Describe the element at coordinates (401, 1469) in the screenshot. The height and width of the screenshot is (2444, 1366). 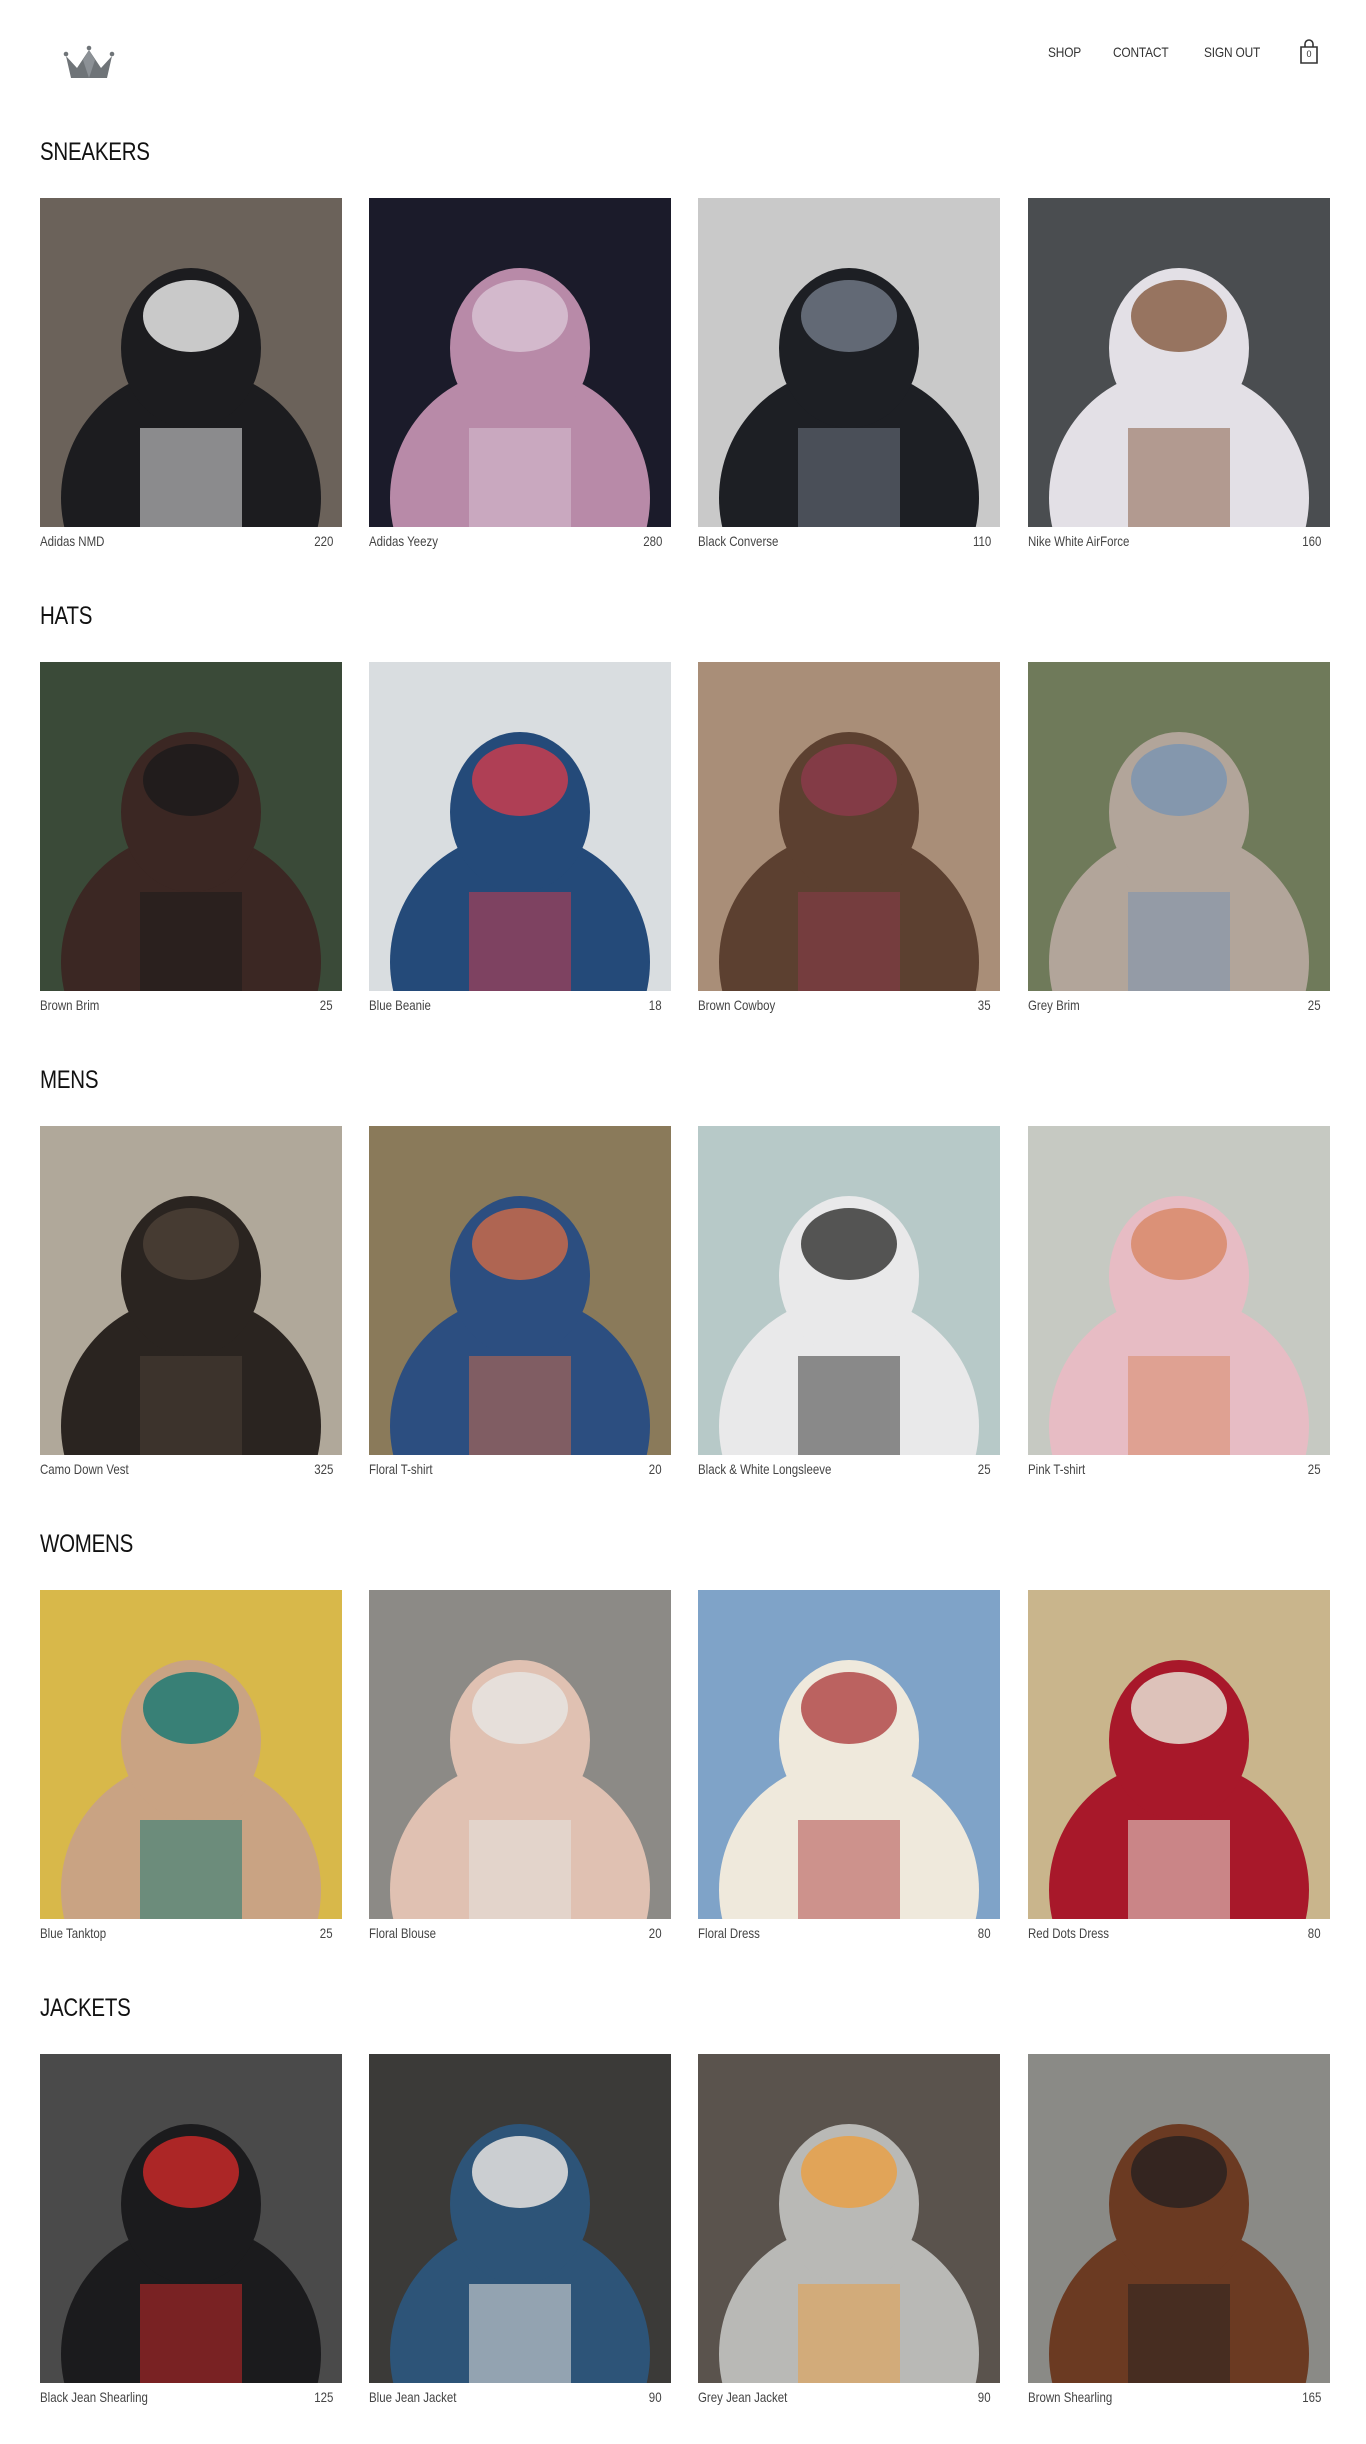
I see `product-name: Floral T-shirt` at that location.